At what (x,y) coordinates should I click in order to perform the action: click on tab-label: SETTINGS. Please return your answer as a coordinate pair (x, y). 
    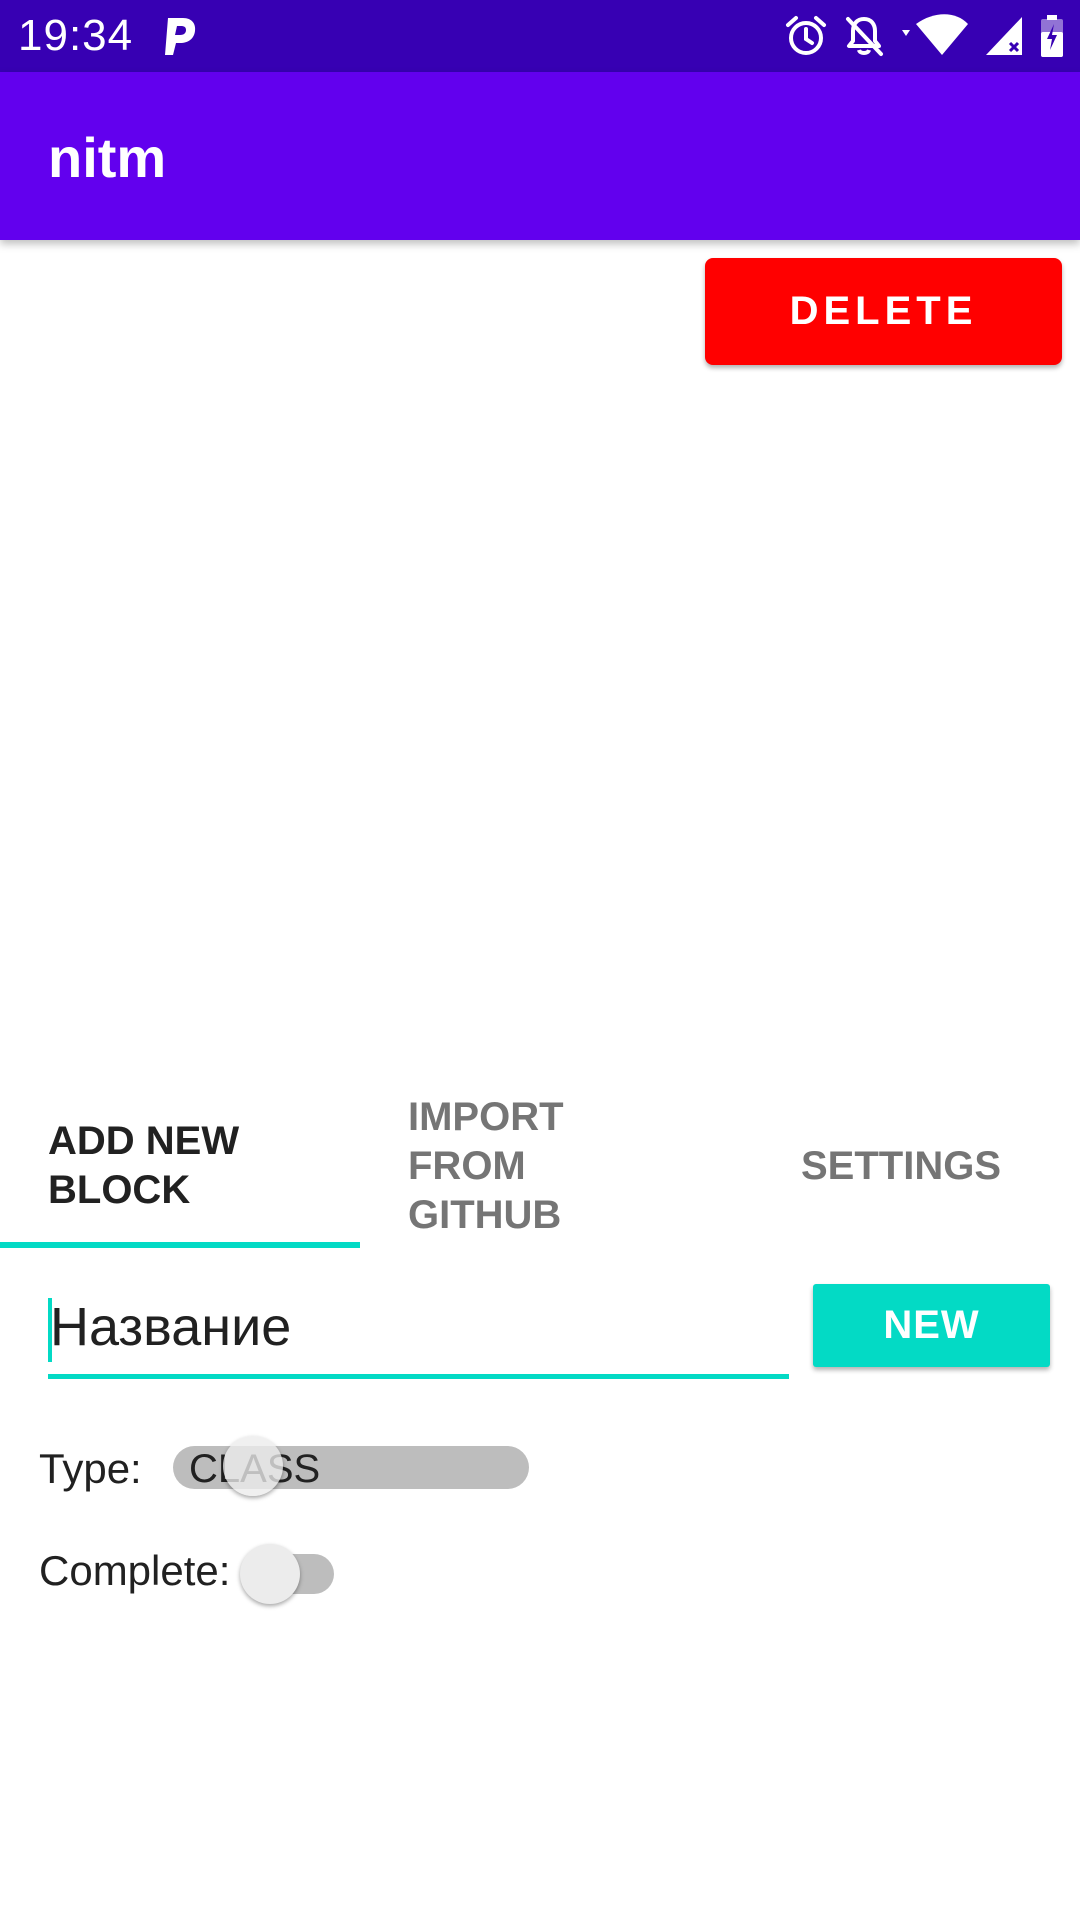
    Looking at the image, I should click on (901, 1165).